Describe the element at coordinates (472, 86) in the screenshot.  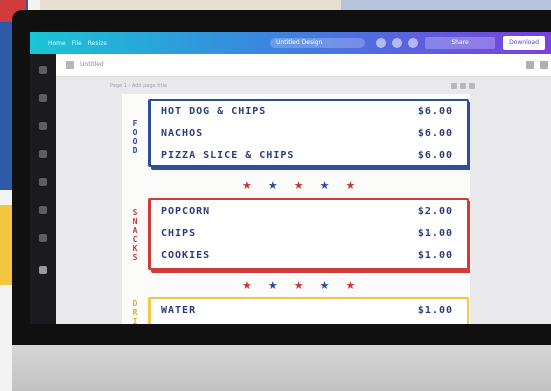
I see `add-page-icon` at that location.